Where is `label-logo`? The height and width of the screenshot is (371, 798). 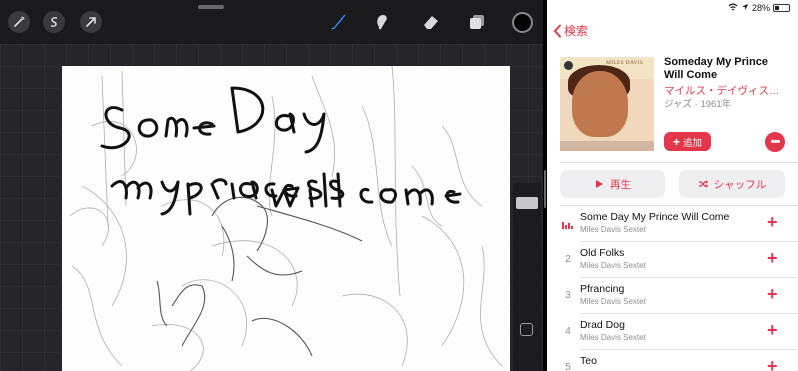
label-logo is located at coordinates (568, 65).